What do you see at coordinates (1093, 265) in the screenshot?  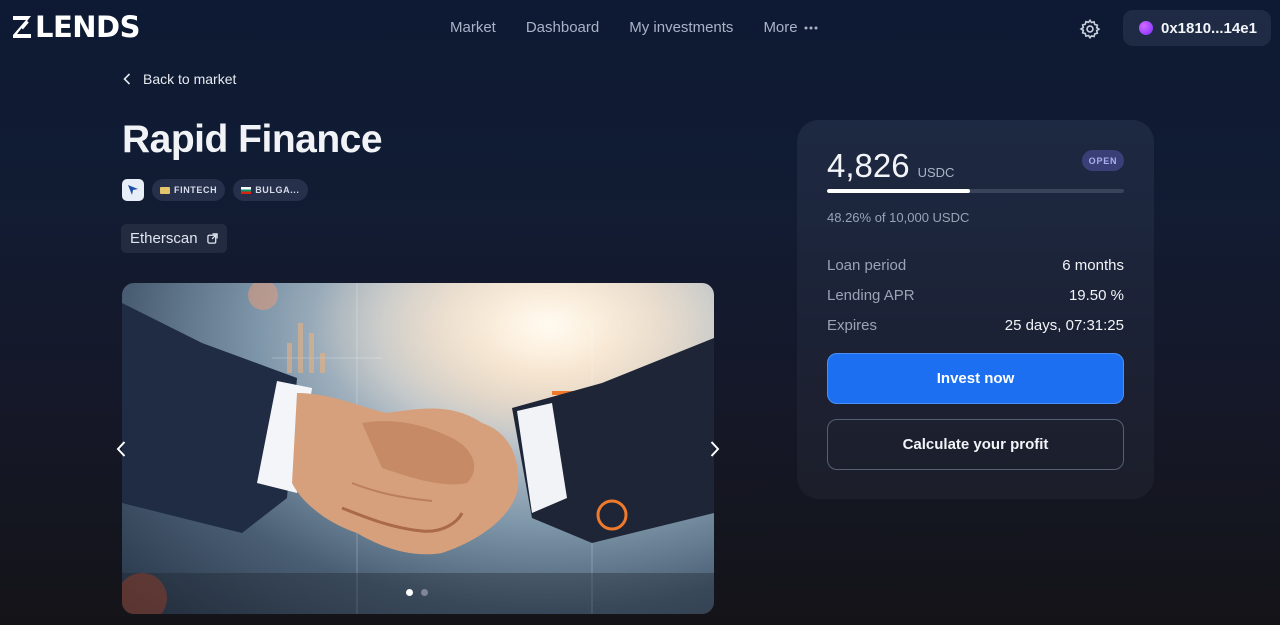 I see `loan-period-value: 6 months` at bounding box center [1093, 265].